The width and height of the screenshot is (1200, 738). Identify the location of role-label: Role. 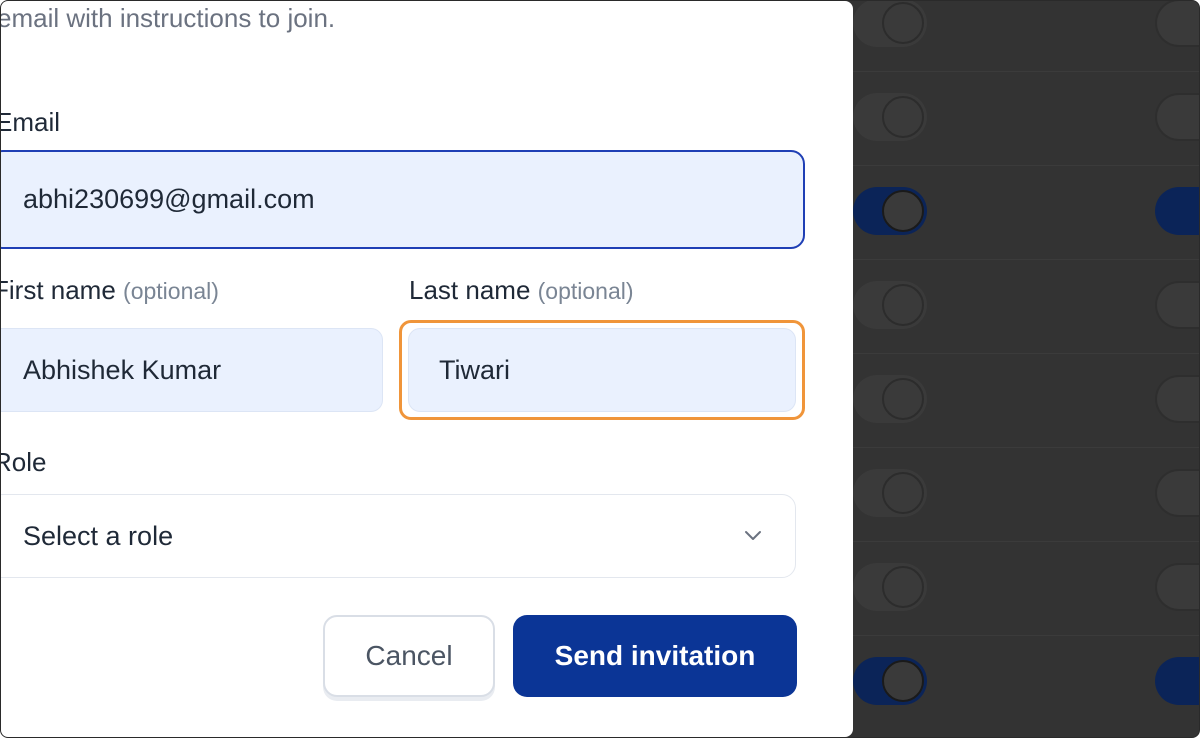
(24, 462).